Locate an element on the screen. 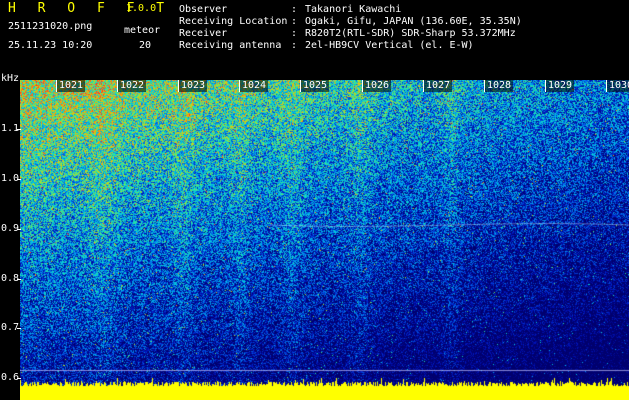 The height and width of the screenshot is (400, 629). file-name: 2511231020.png is located at coordinates (50, 26).